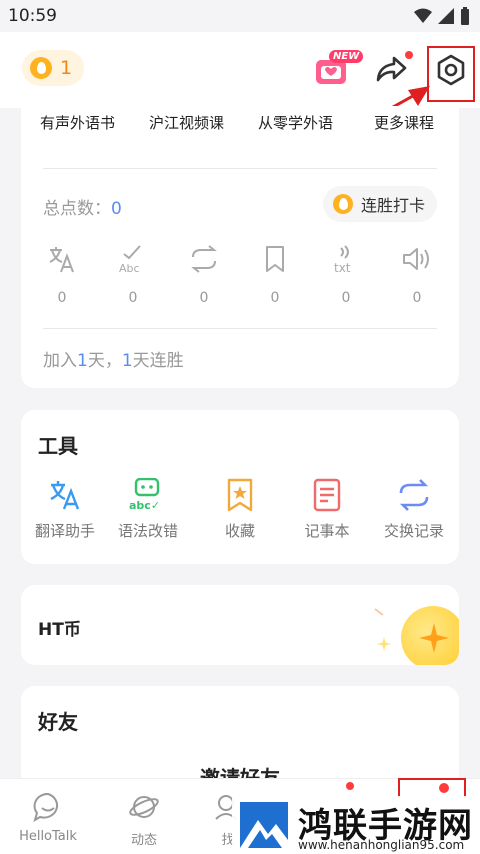 This screenshot has width=480, height=854. What do you see at coordinates (239, 531) in the screenshot?
I see `tool-label: 收藏` at bounding box center [239, 531].